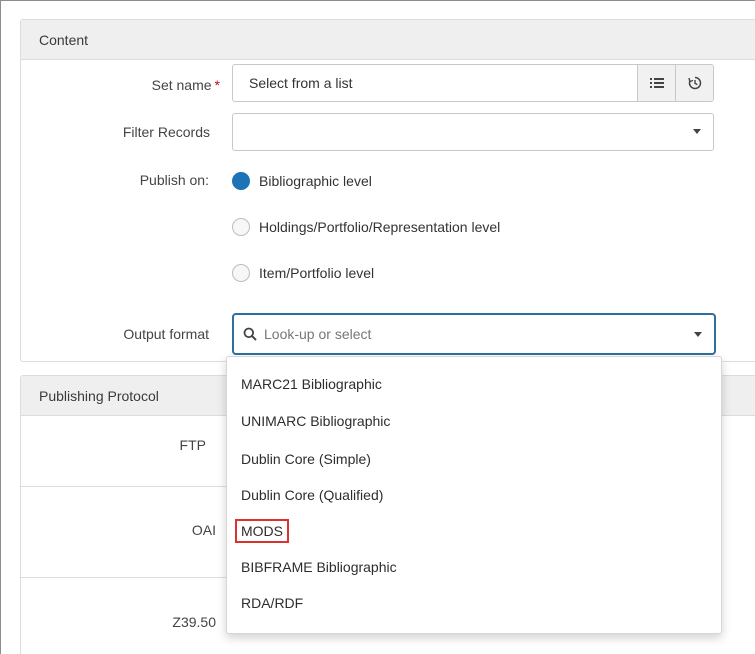  I want to click on content-panel-header: Content, so click(388, 40).